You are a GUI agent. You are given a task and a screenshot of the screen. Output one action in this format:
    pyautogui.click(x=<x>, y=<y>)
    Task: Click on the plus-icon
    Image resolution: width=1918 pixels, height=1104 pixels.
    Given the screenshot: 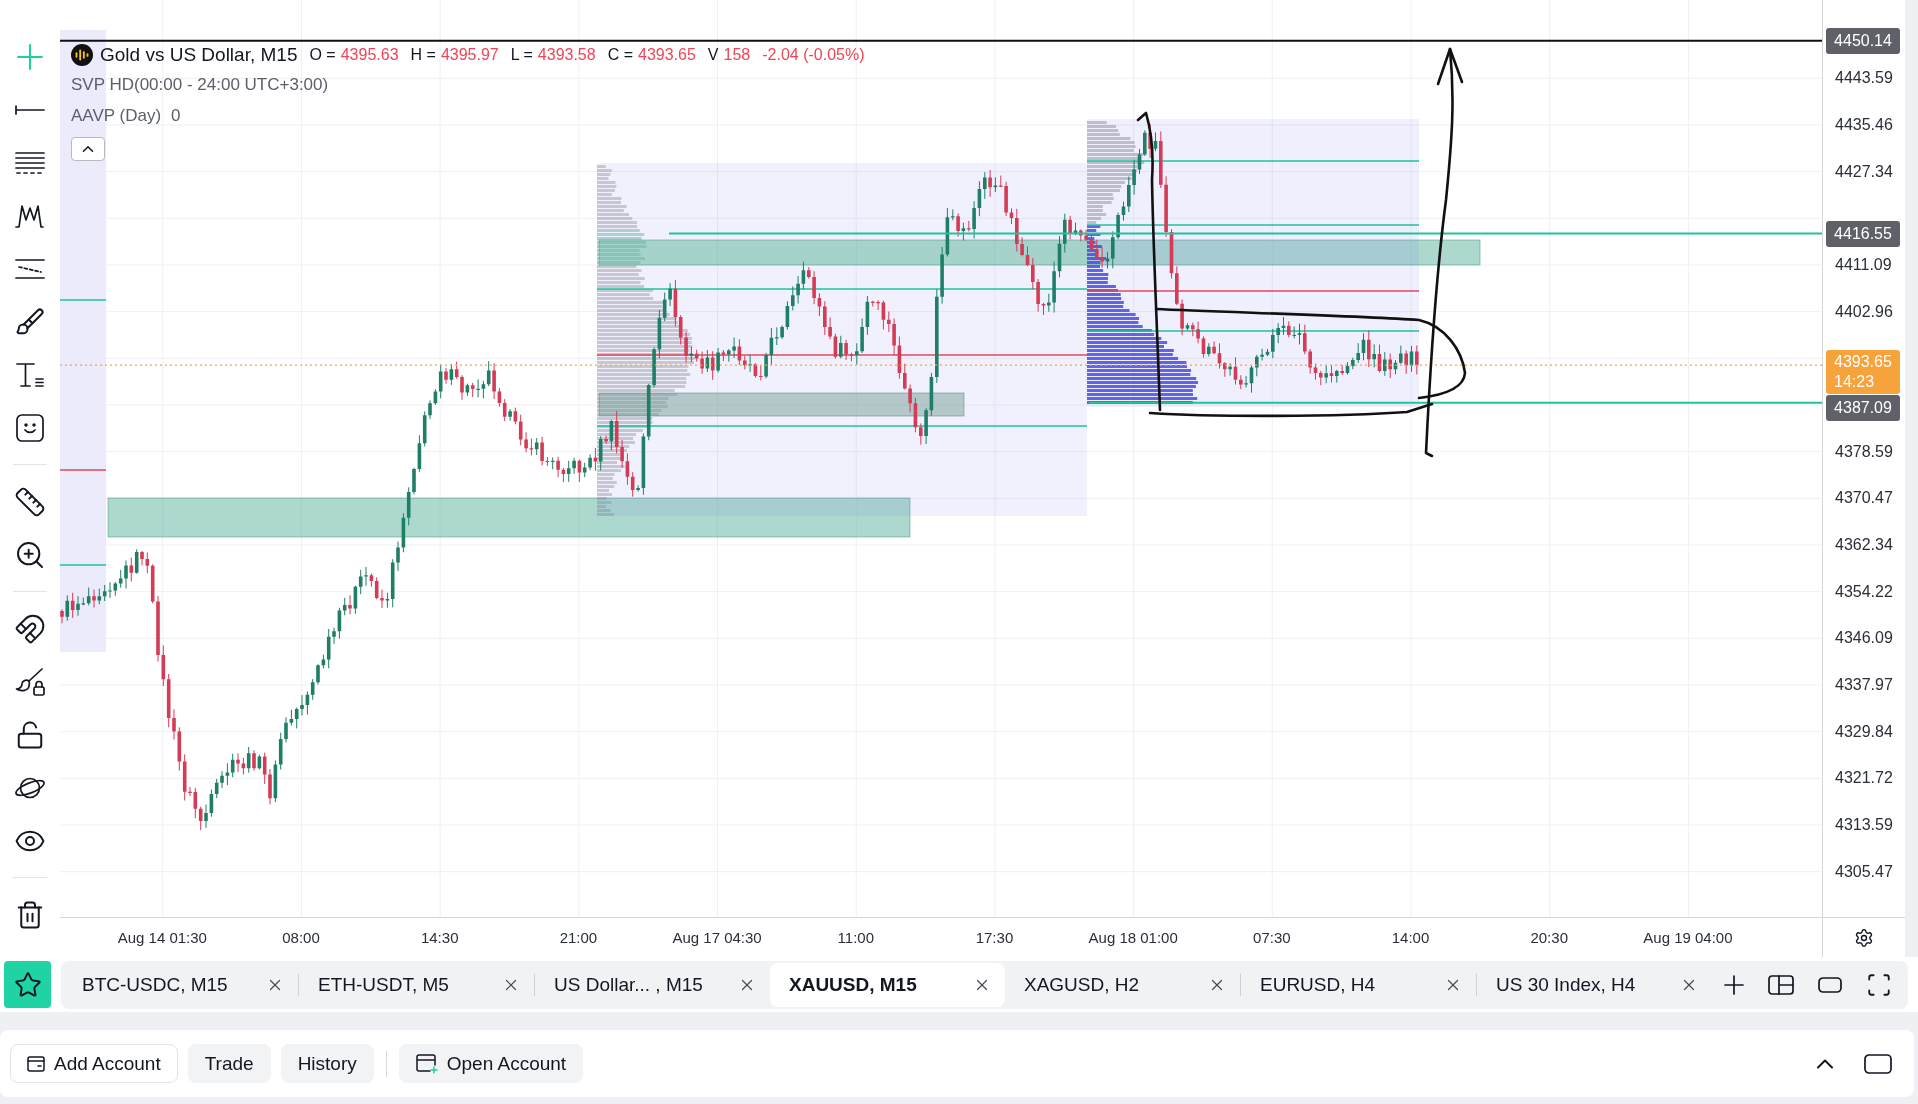 What is the action you would take?
    pyautogui.click(x=1734, y=984)
    